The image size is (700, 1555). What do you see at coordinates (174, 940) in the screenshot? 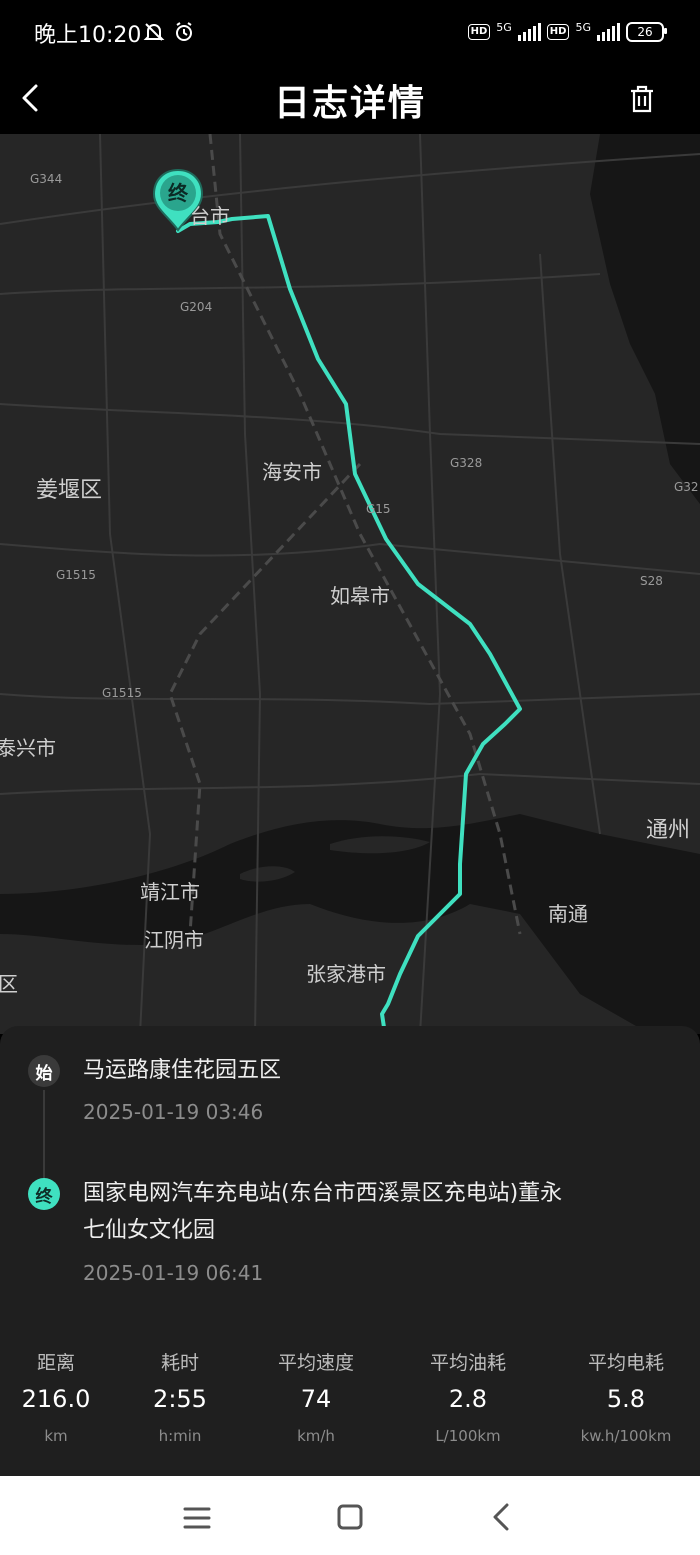
I see `map-label-jiangyin: 江阴市` at bounding box center [174, 940].